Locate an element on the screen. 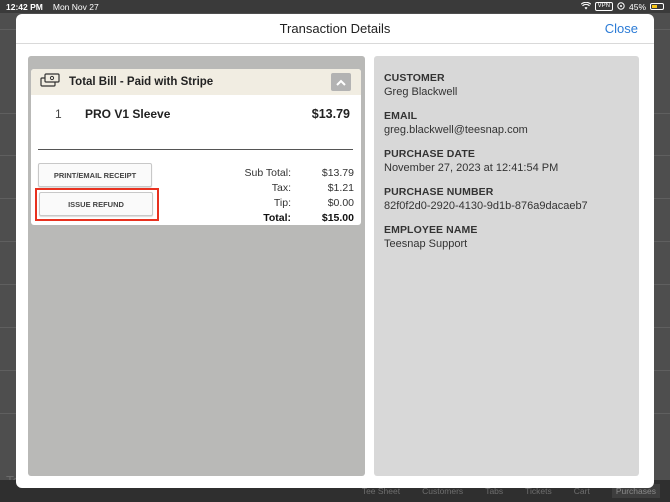 This screenshot has height=502, width=670. purchase-number-label: PURCHASE NUMBER is located at coordinates (439, 192).